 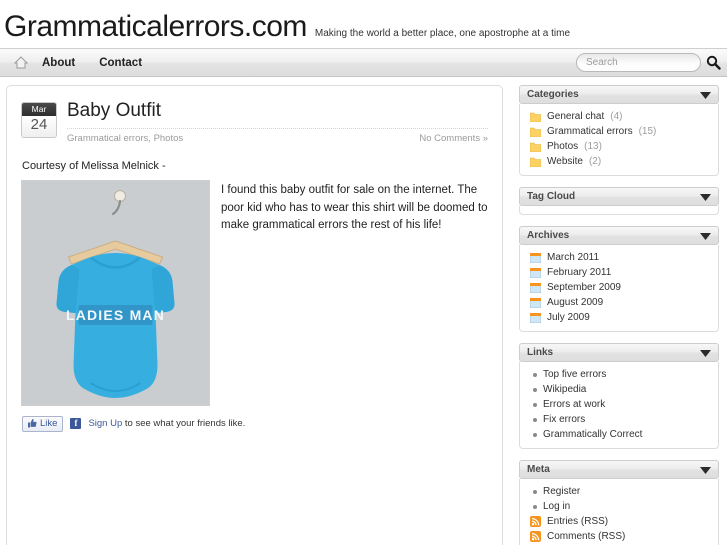 I want to click on widget-title: Tag Cloud, so click(x=551, y=196).